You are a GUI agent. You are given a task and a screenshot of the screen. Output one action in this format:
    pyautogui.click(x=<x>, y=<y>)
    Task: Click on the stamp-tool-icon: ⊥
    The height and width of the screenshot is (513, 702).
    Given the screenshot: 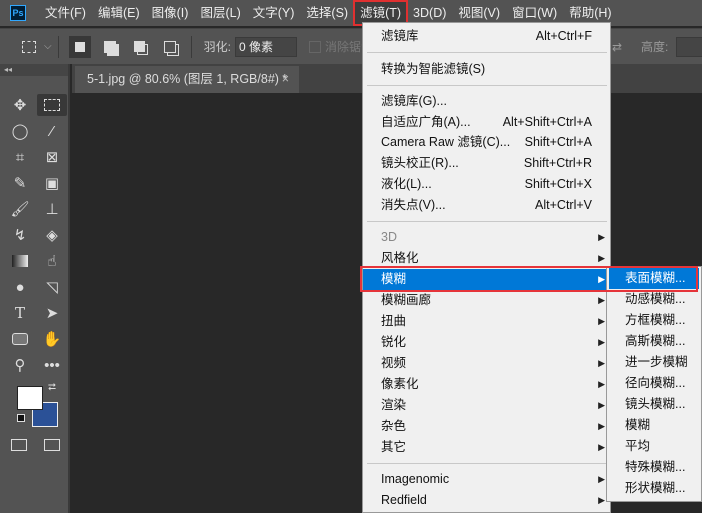 What is the action you would take?
    pyautogui.click(x=52, y=209)
    